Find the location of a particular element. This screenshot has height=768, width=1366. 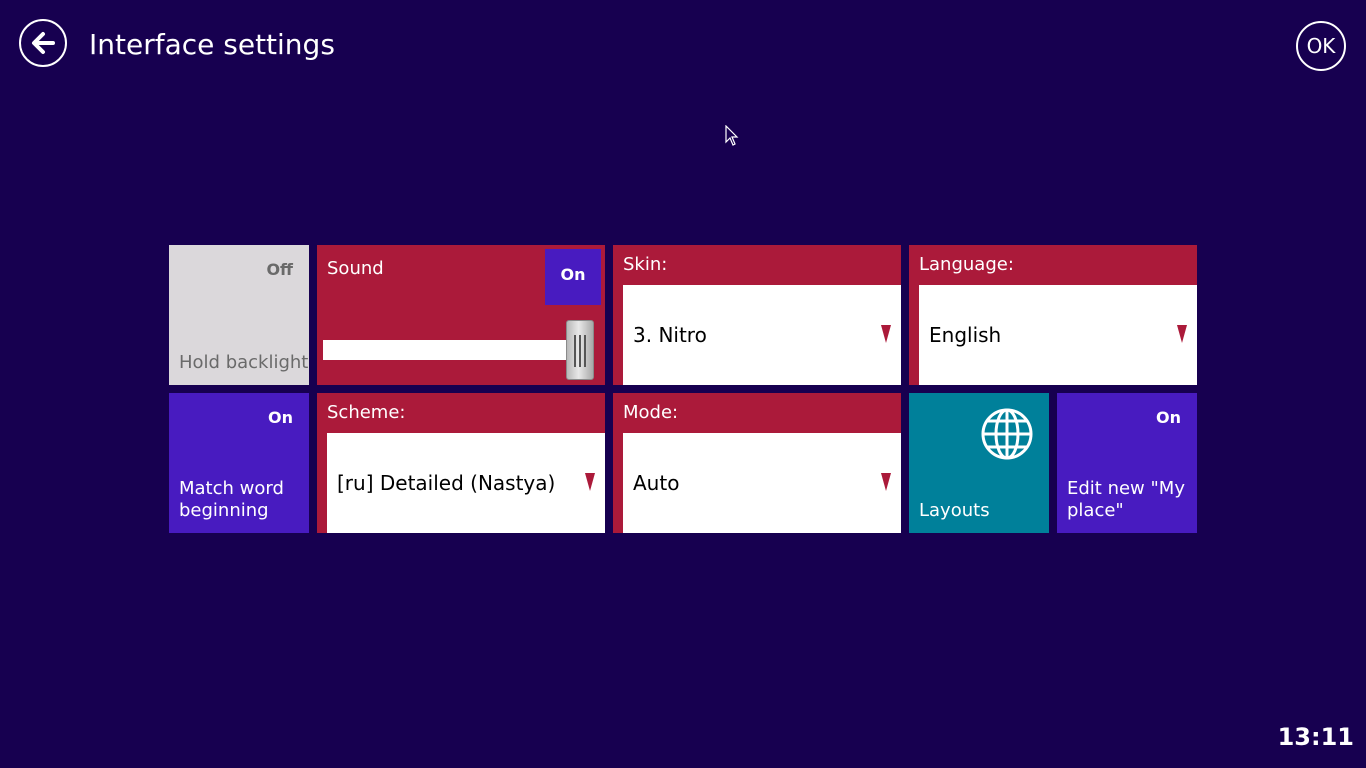

skin-label: Skin: is located at coordinates (645, 264).